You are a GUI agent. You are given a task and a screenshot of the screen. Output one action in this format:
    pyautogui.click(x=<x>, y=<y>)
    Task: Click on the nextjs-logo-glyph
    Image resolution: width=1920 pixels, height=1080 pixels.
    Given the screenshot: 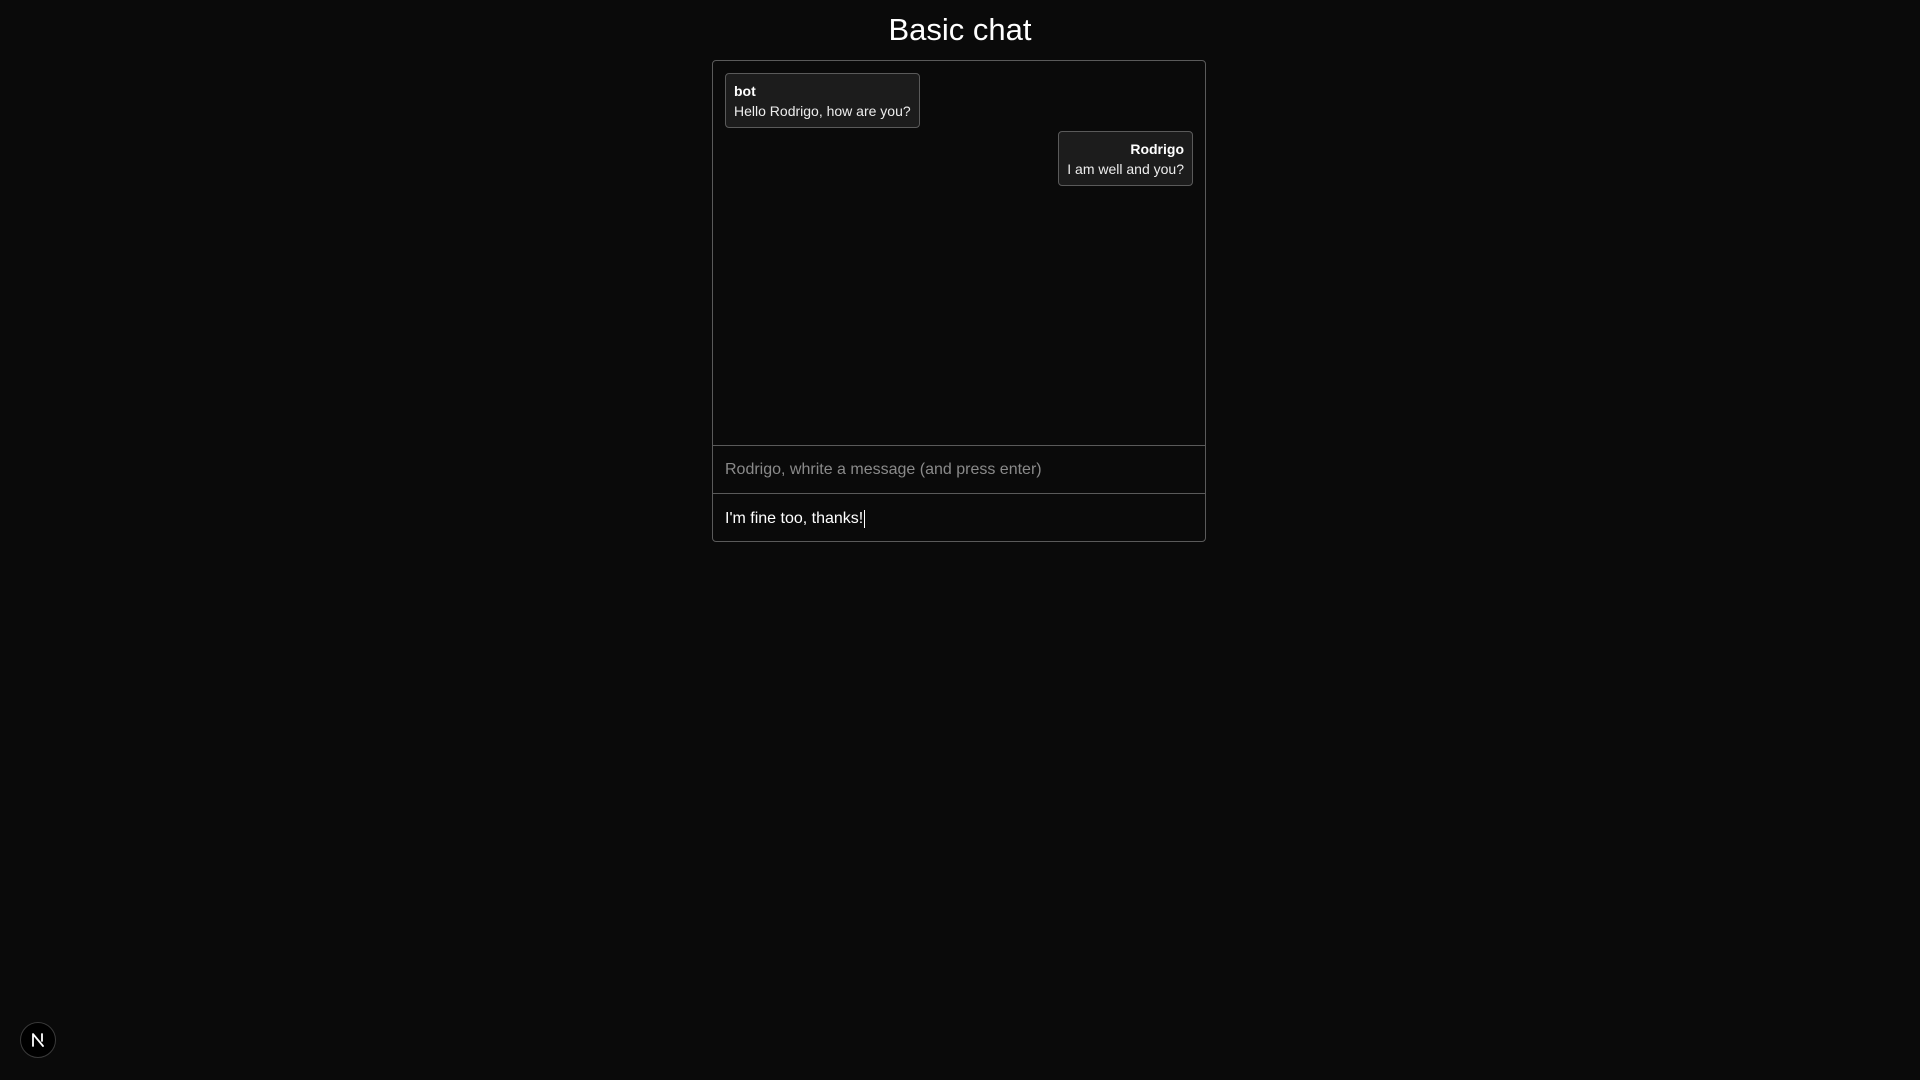 What is the action you would take?
    pyautogui.click(x=38, y=1040)
    